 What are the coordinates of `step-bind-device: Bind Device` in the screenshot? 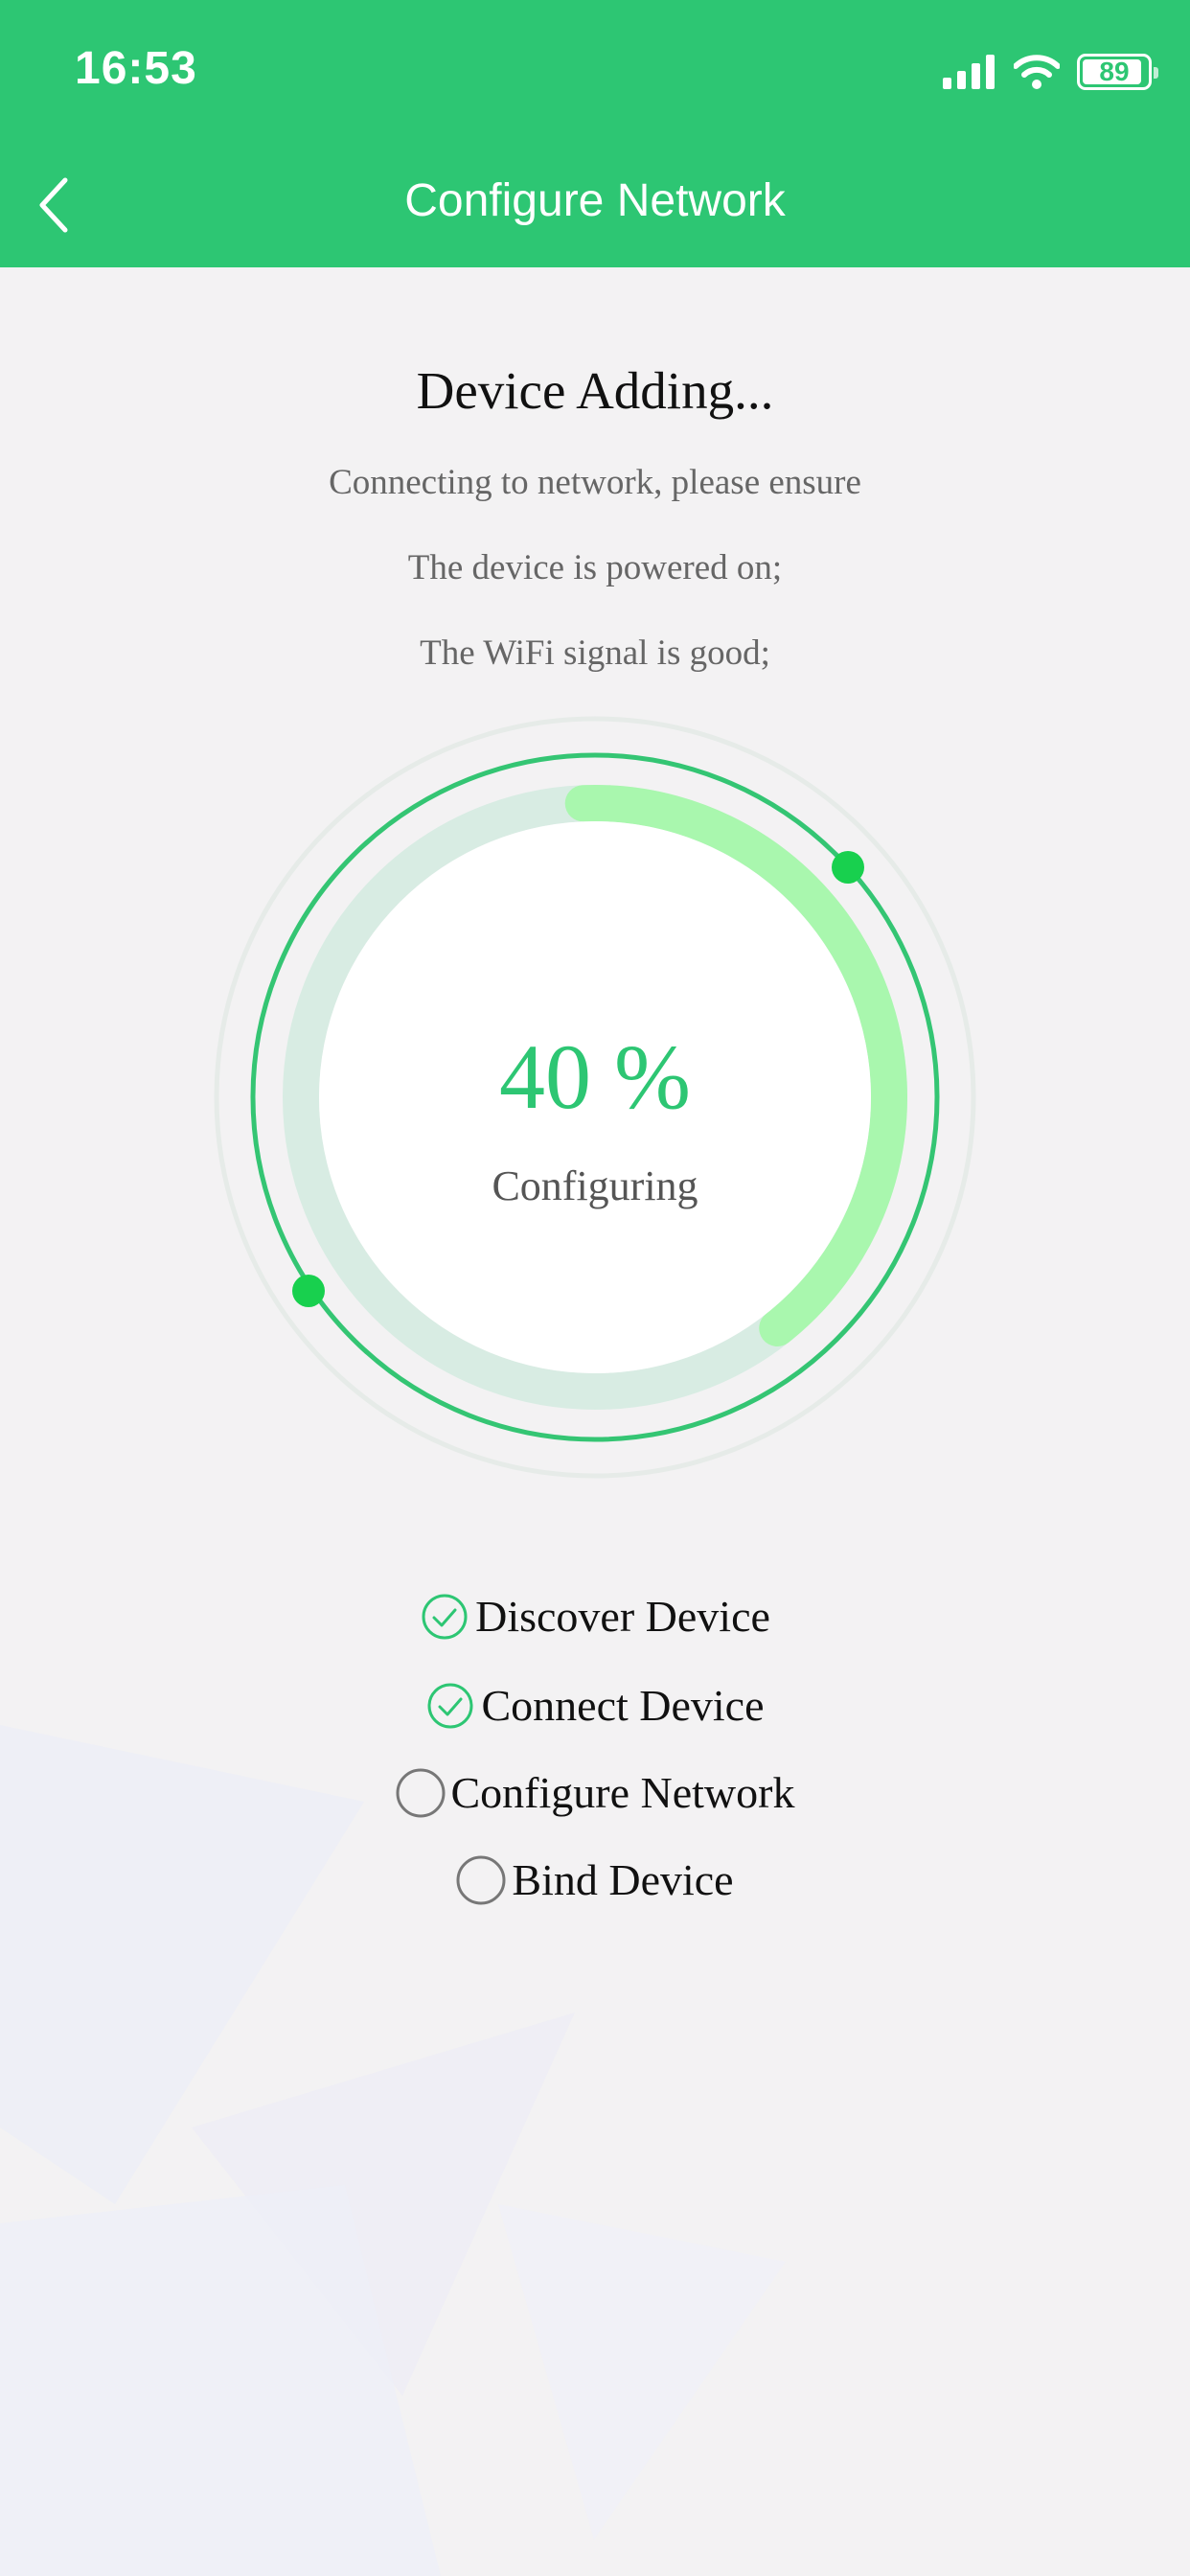 It's located at (595, 1879).